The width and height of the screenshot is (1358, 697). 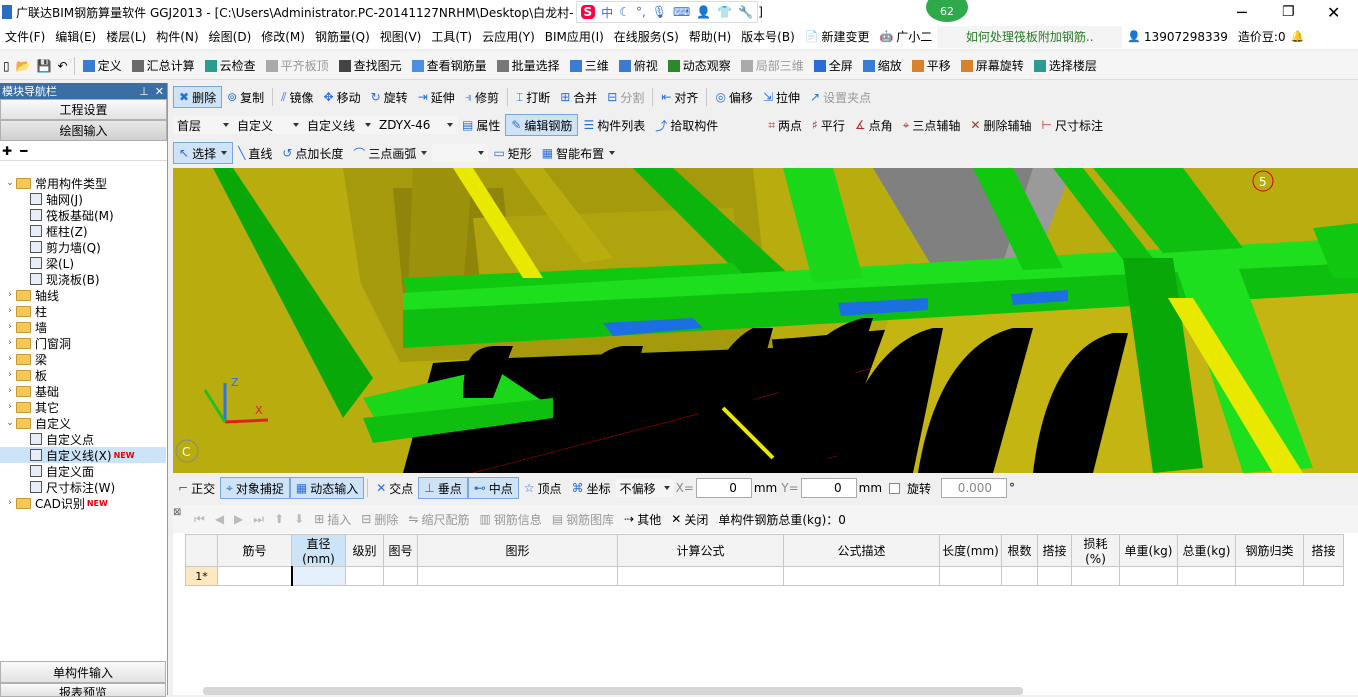 I want to click on axis-0-button: ⌗ 两点, so click(x=785, y=125).